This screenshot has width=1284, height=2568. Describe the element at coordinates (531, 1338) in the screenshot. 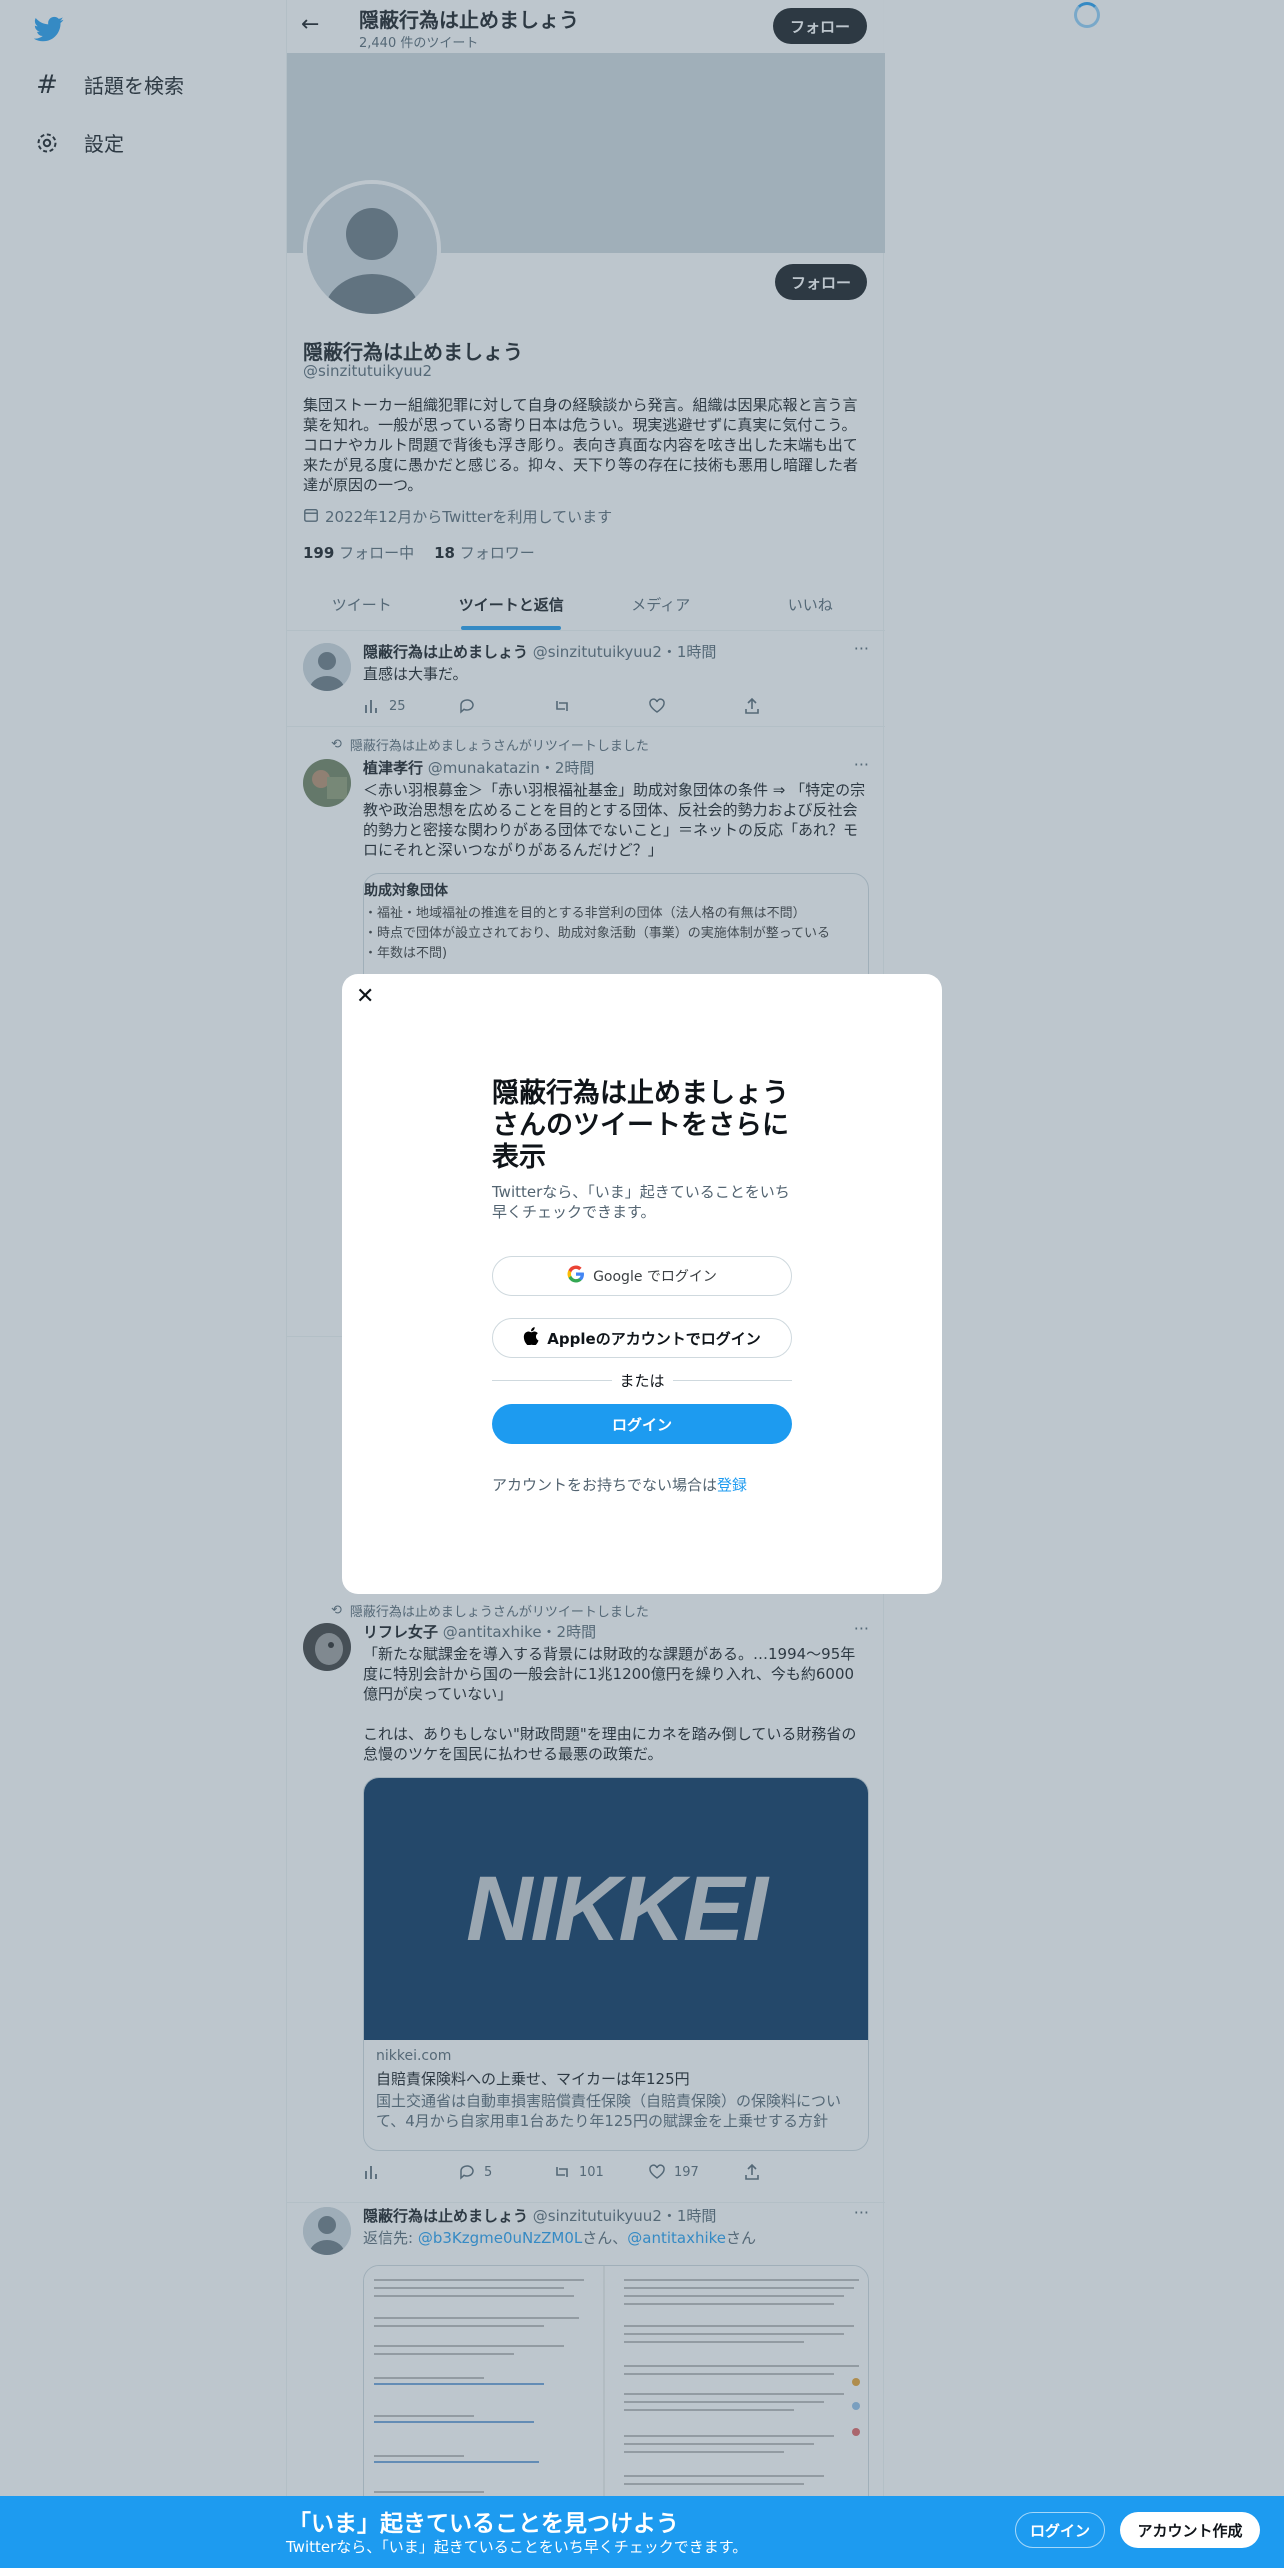

I see `apple-icon` at that location.